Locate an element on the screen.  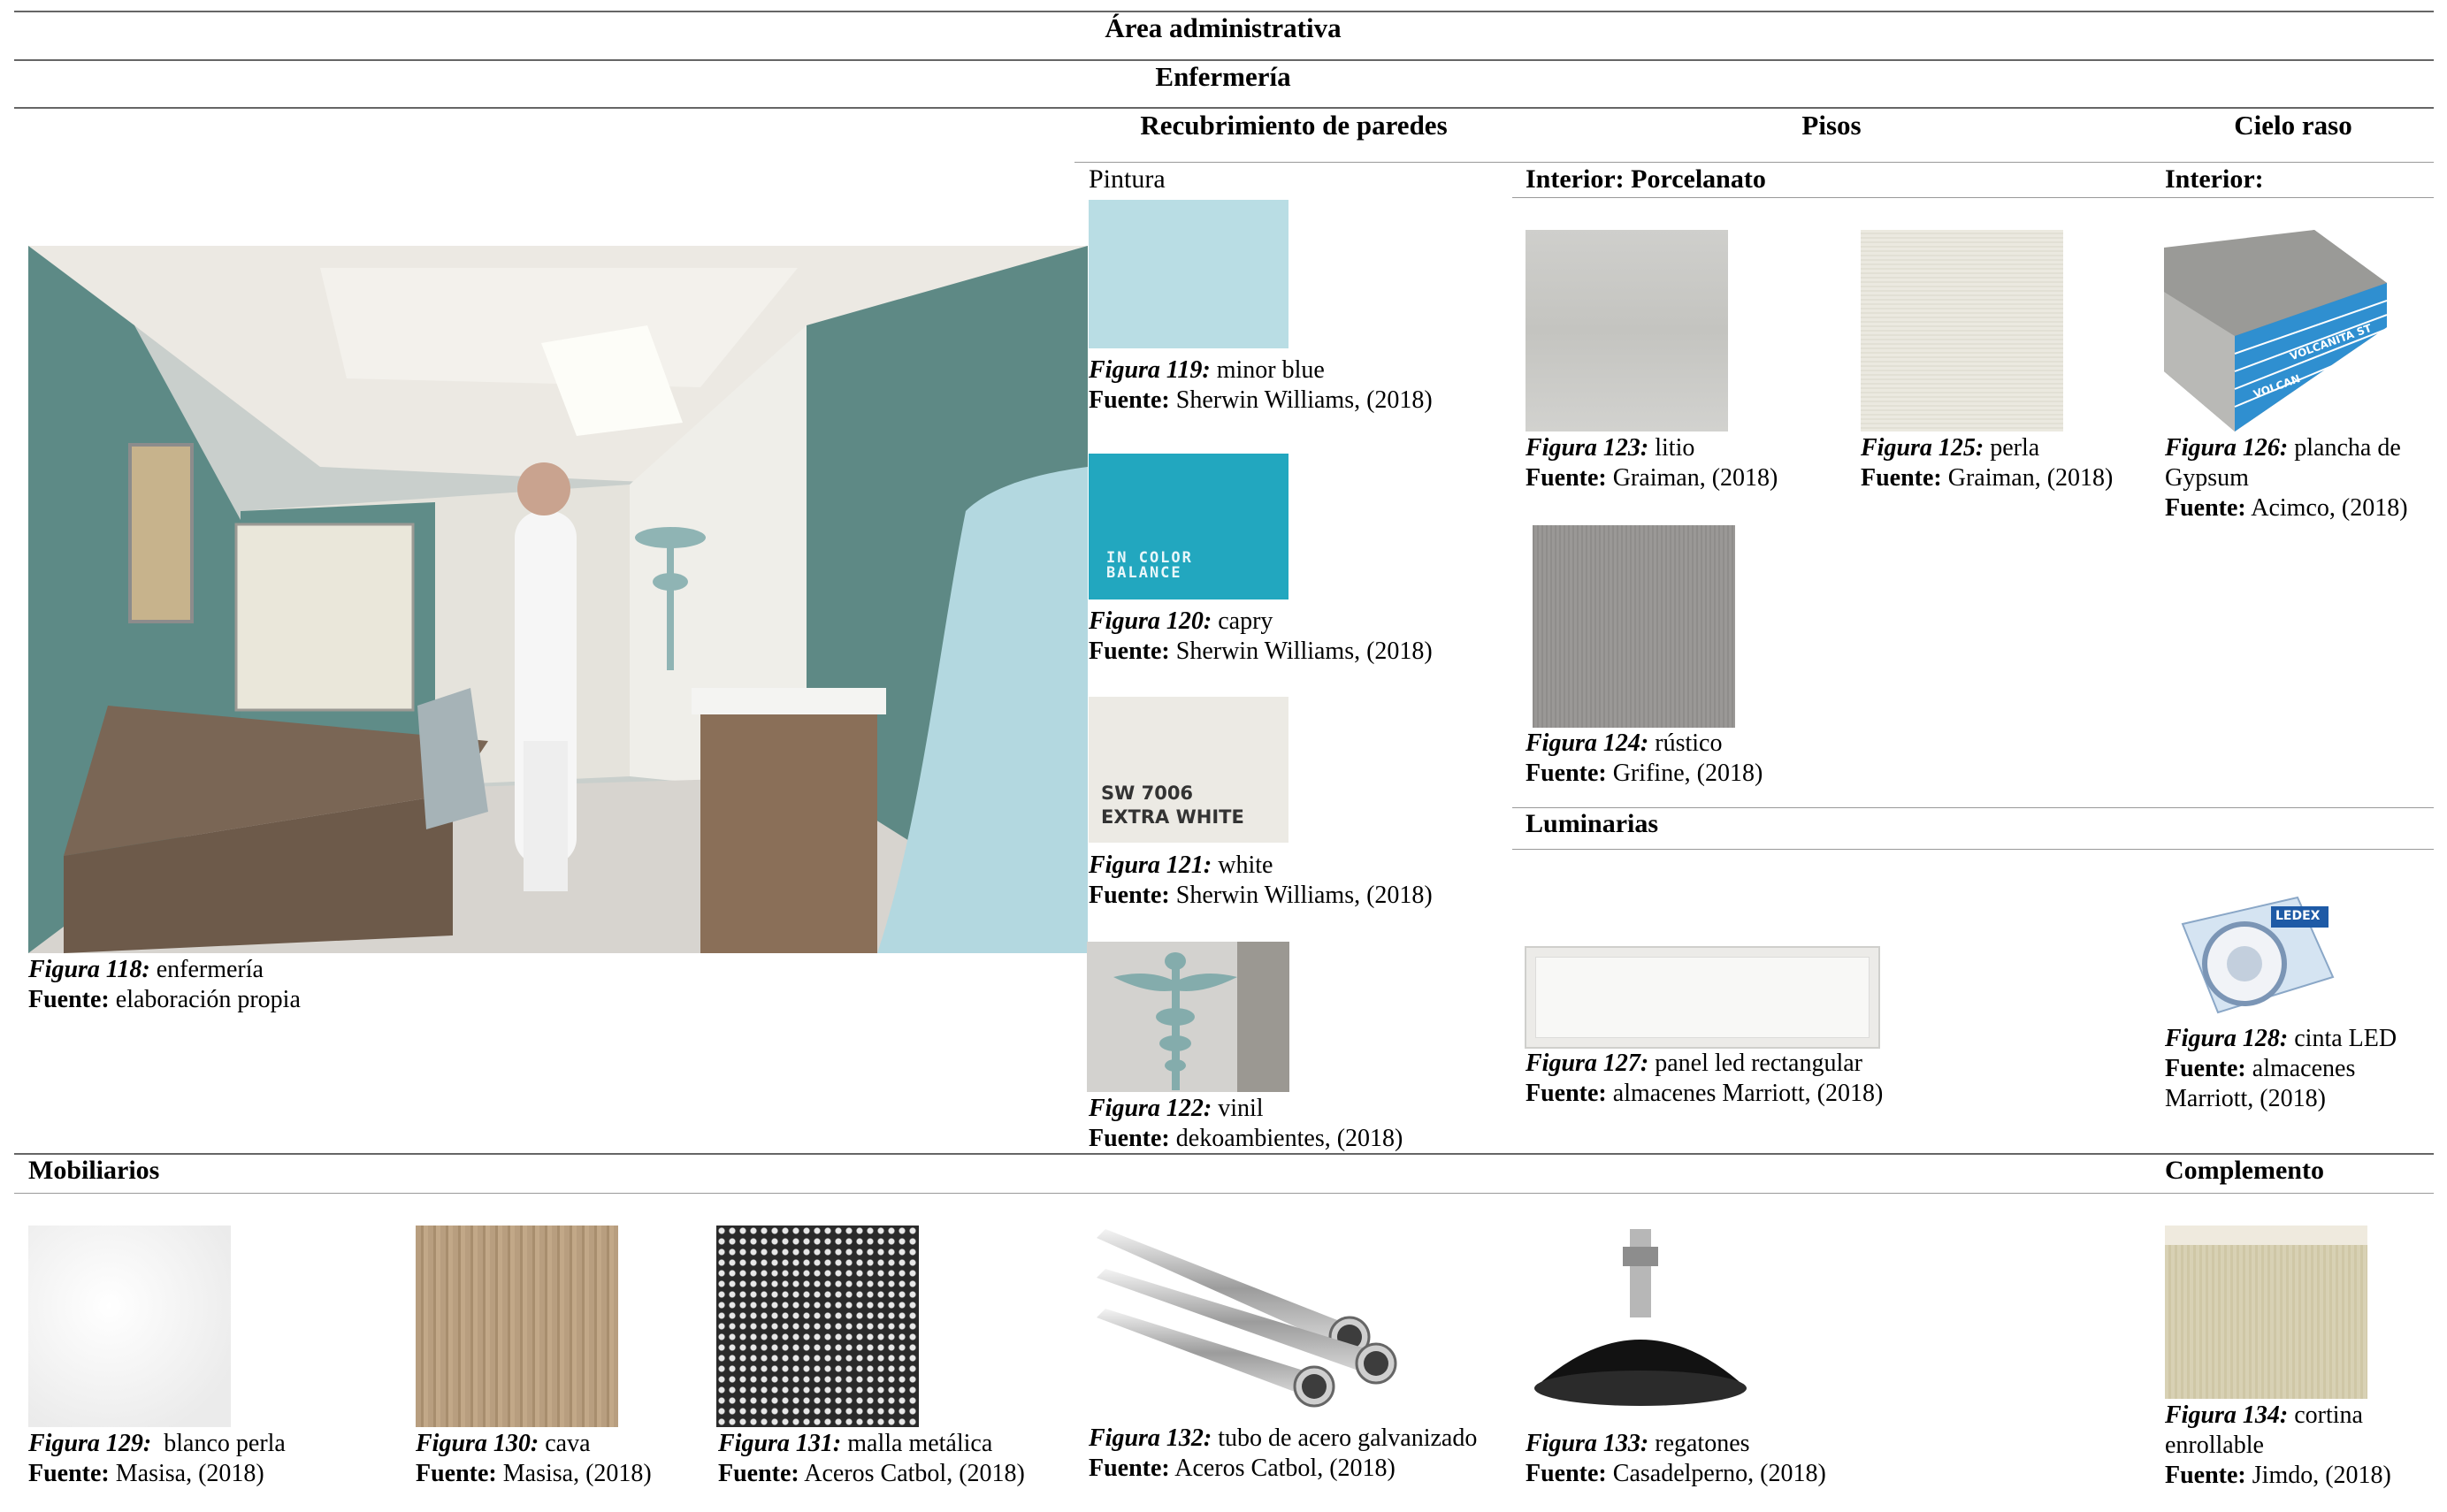
caption-fig134-source-label: Fuente: is located at coordinates (2205, 1475).